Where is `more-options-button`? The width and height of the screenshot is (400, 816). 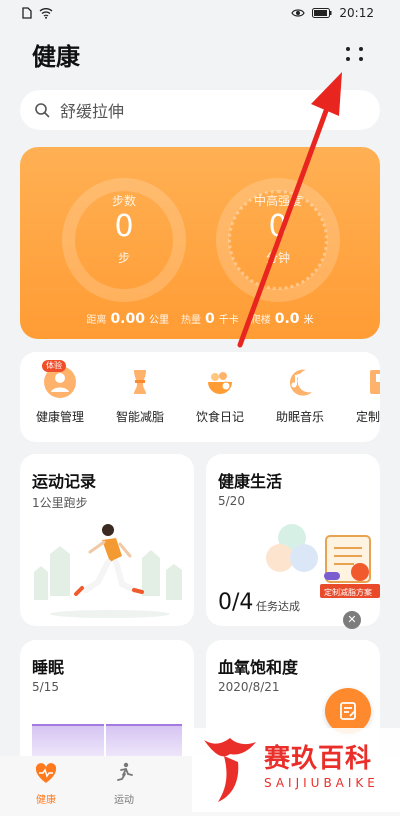 more-options-button is located at coordinates (355, 54).